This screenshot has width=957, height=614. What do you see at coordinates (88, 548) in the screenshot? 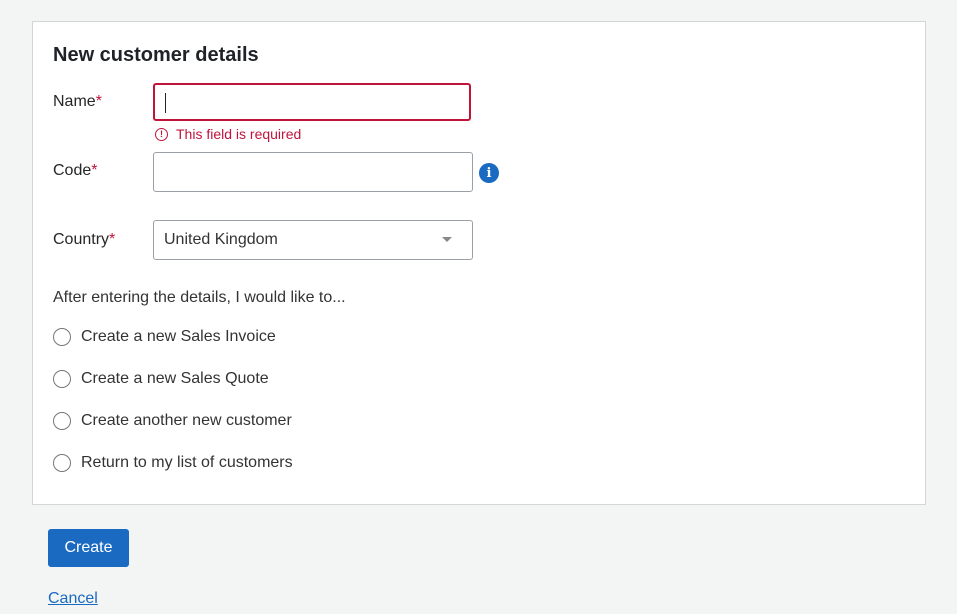
I see `create-button: Create` at bounding box center [88, 548].